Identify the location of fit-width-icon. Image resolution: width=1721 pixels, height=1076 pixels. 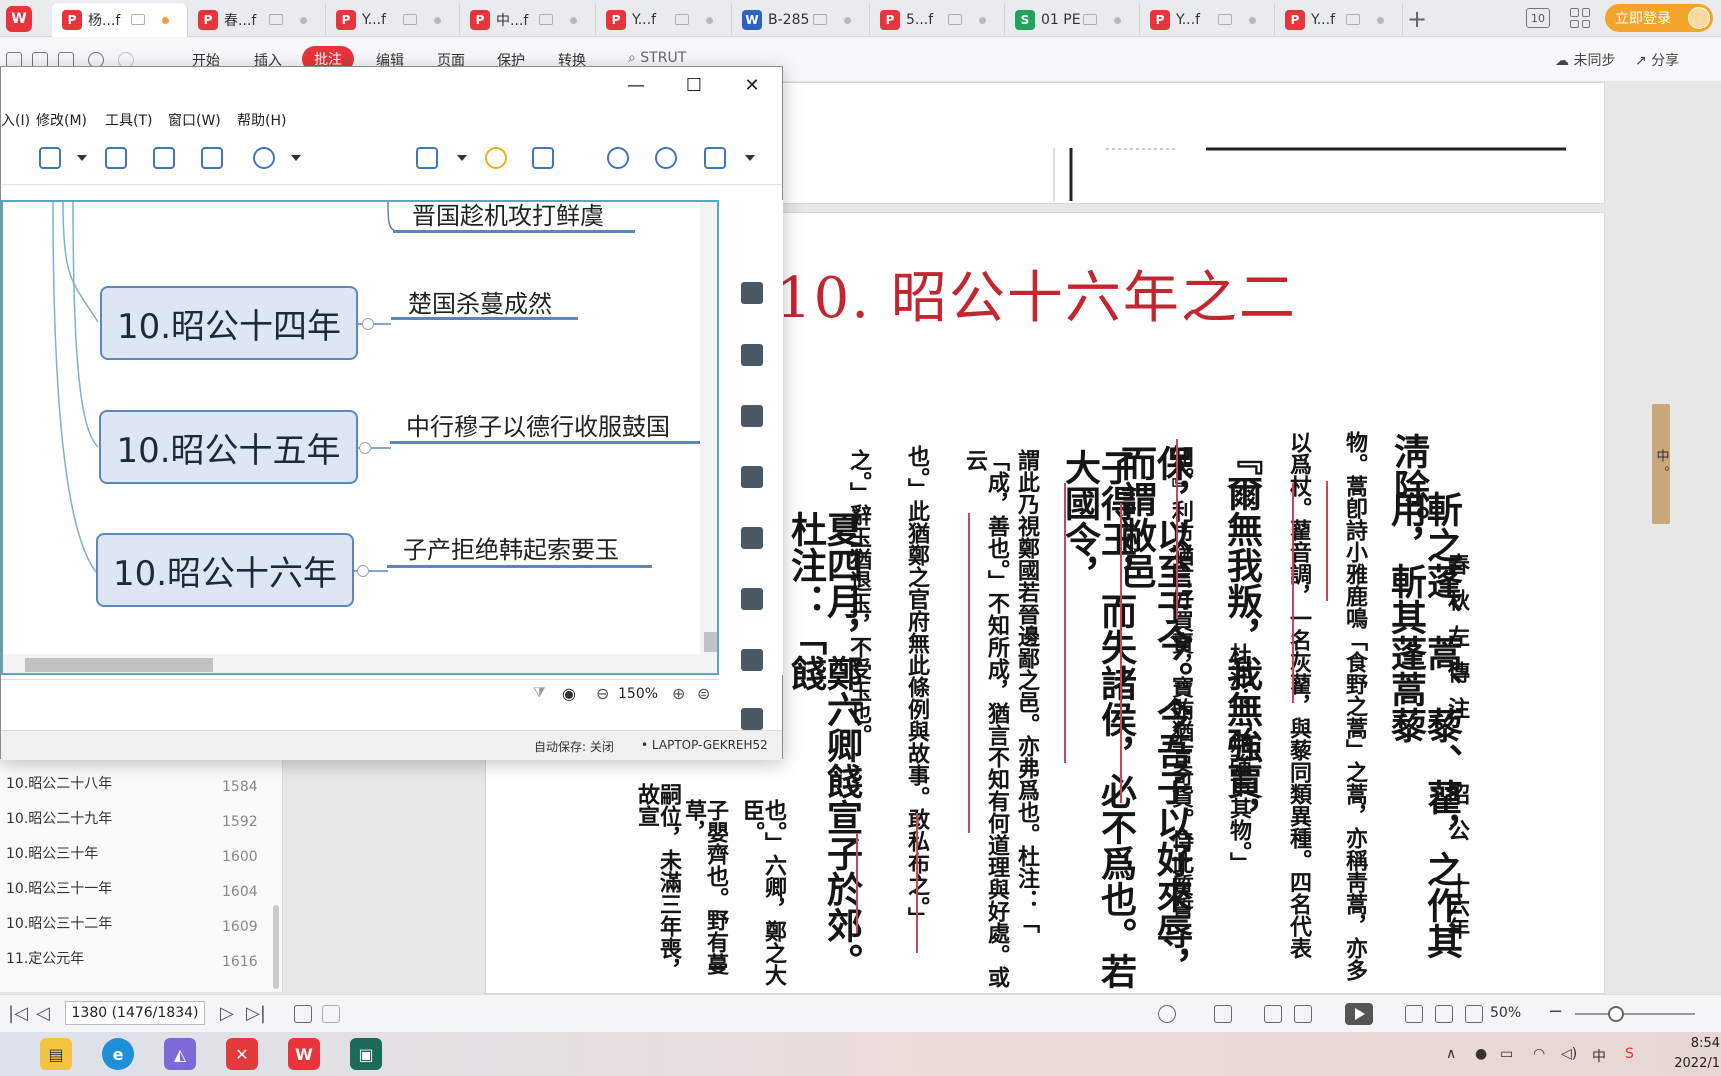
(1474, 1014).